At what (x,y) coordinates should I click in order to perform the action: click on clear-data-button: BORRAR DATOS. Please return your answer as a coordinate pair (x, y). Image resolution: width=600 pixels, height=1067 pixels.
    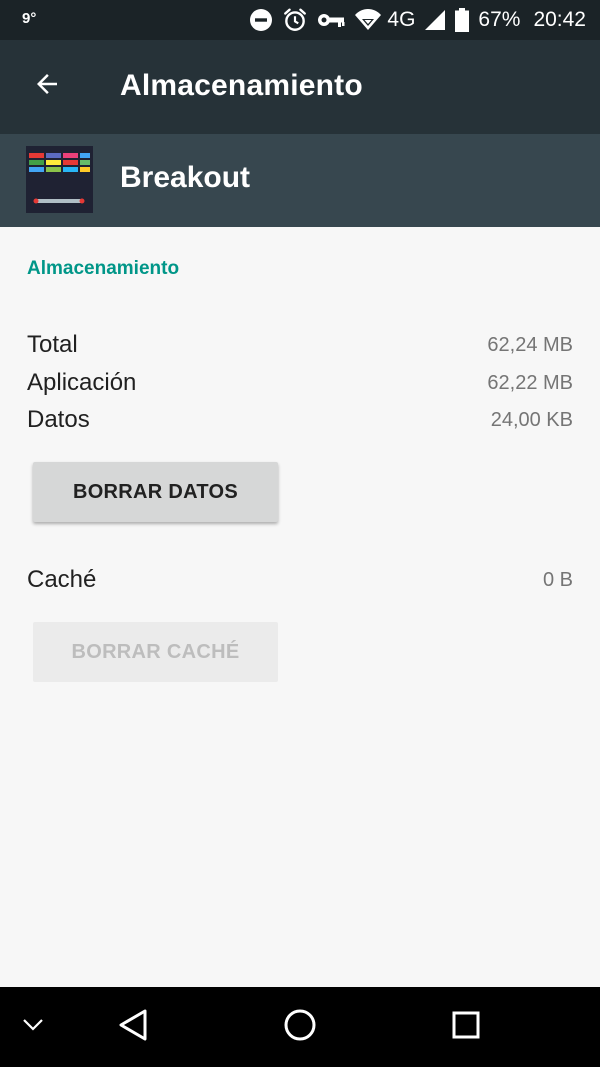
    Looking at the image, I should click on (155, 492).